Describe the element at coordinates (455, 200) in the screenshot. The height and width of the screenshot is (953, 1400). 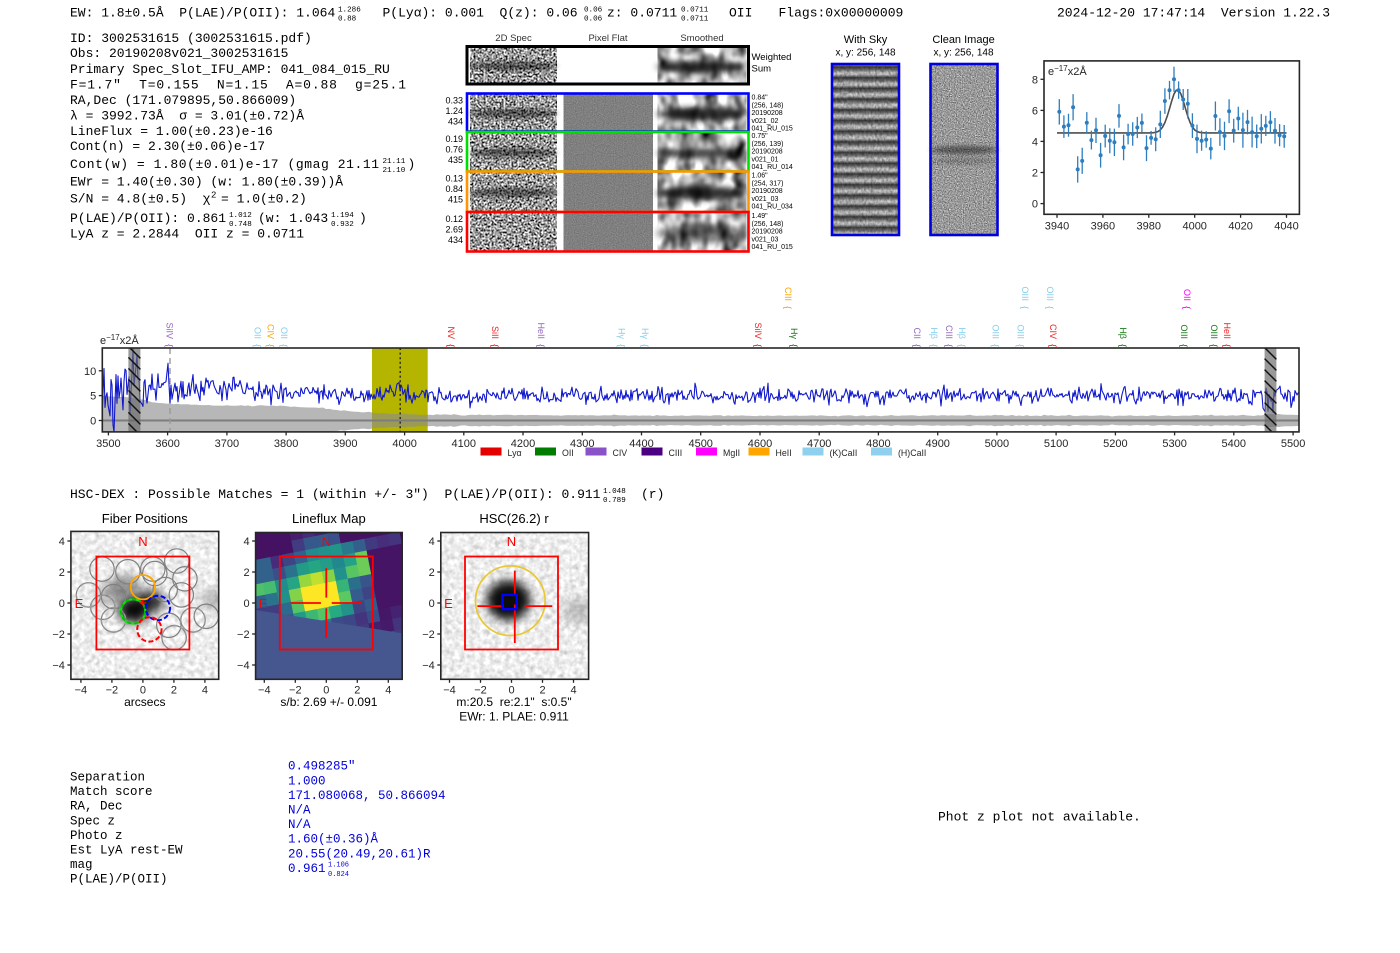
I see `svg-text: 415` at that location.